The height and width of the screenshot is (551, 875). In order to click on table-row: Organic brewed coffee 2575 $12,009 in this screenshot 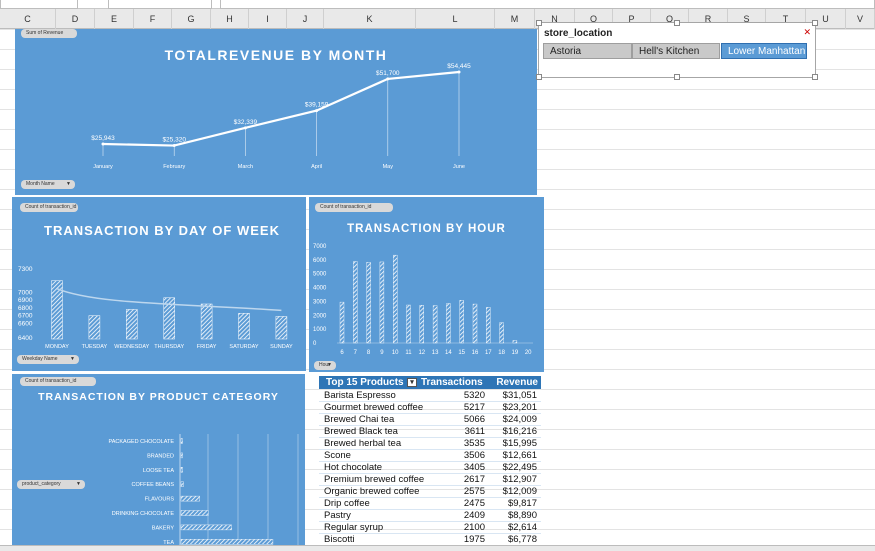, I will do `click(430, 492)`.